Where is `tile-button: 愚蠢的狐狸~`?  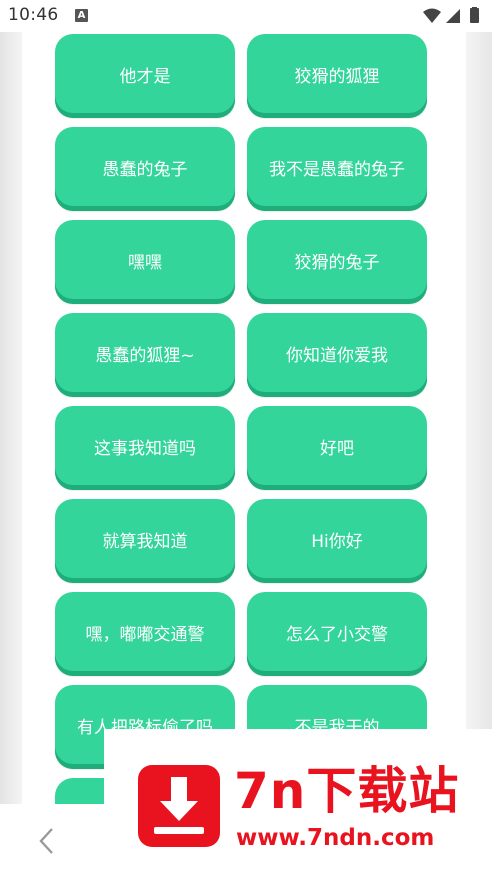
tile-button: 愚蠢的狐狸~ is located at coordinates (145, 355).